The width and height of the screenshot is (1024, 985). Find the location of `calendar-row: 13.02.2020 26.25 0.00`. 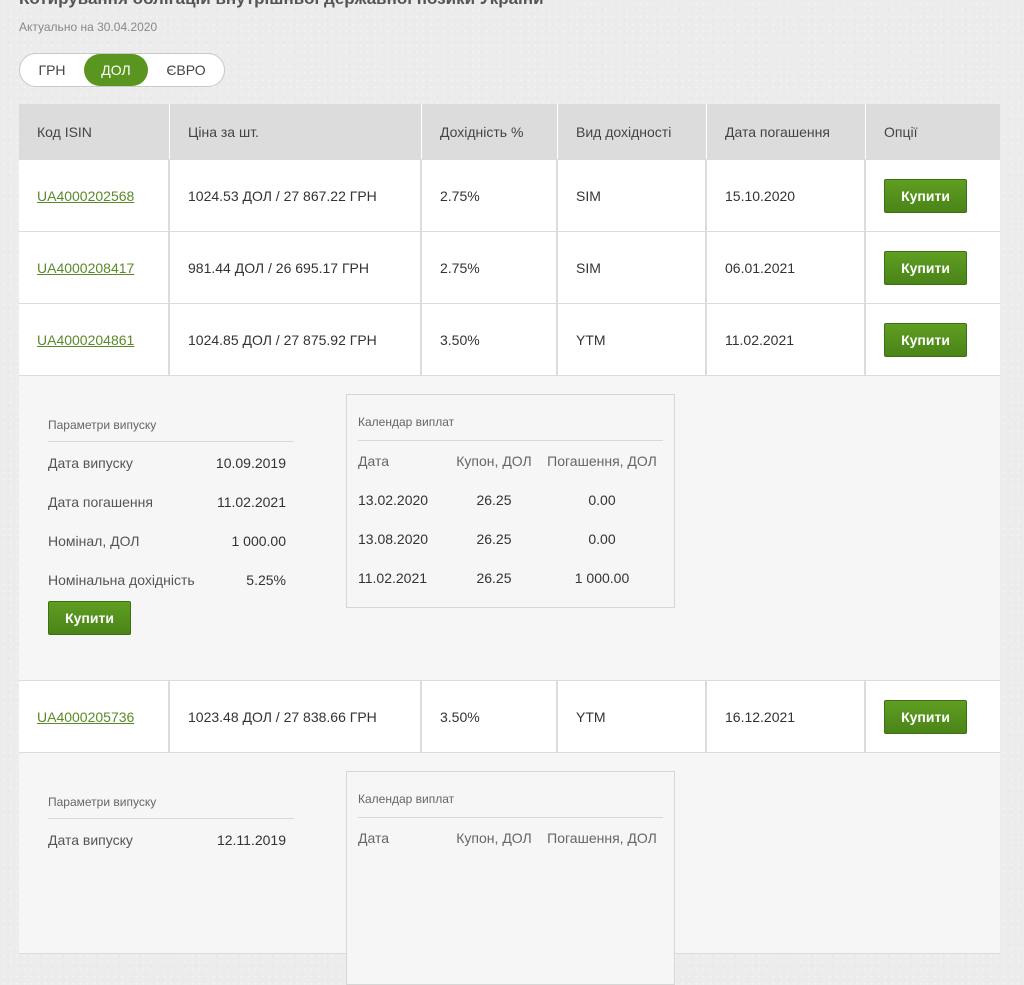

calendar-row: 13.02.2020 26.25 0.00 is located at coordinates (510, 499).